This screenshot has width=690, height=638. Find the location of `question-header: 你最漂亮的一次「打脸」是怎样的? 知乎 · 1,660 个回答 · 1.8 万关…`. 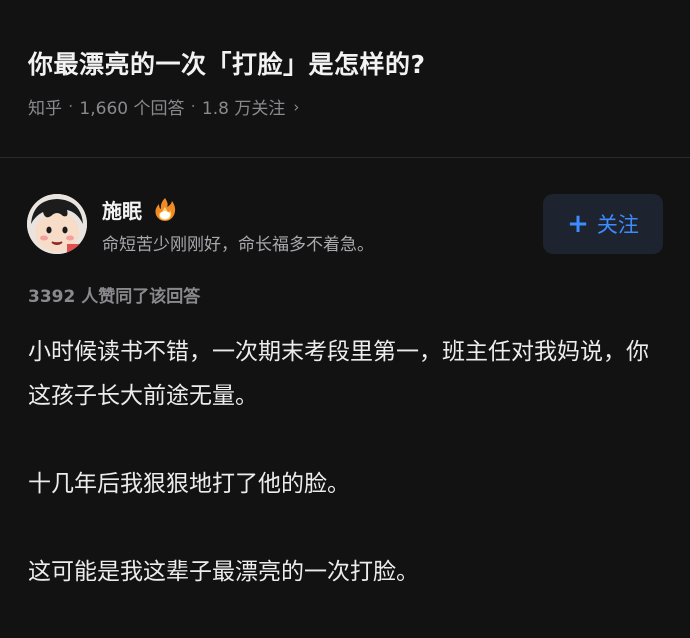

question-header: 你最漂亮的一次「打脸」是怎样的? 知乎 · 1,660 个回答 · 1.8 万关… is located at coordinates (345, 79).